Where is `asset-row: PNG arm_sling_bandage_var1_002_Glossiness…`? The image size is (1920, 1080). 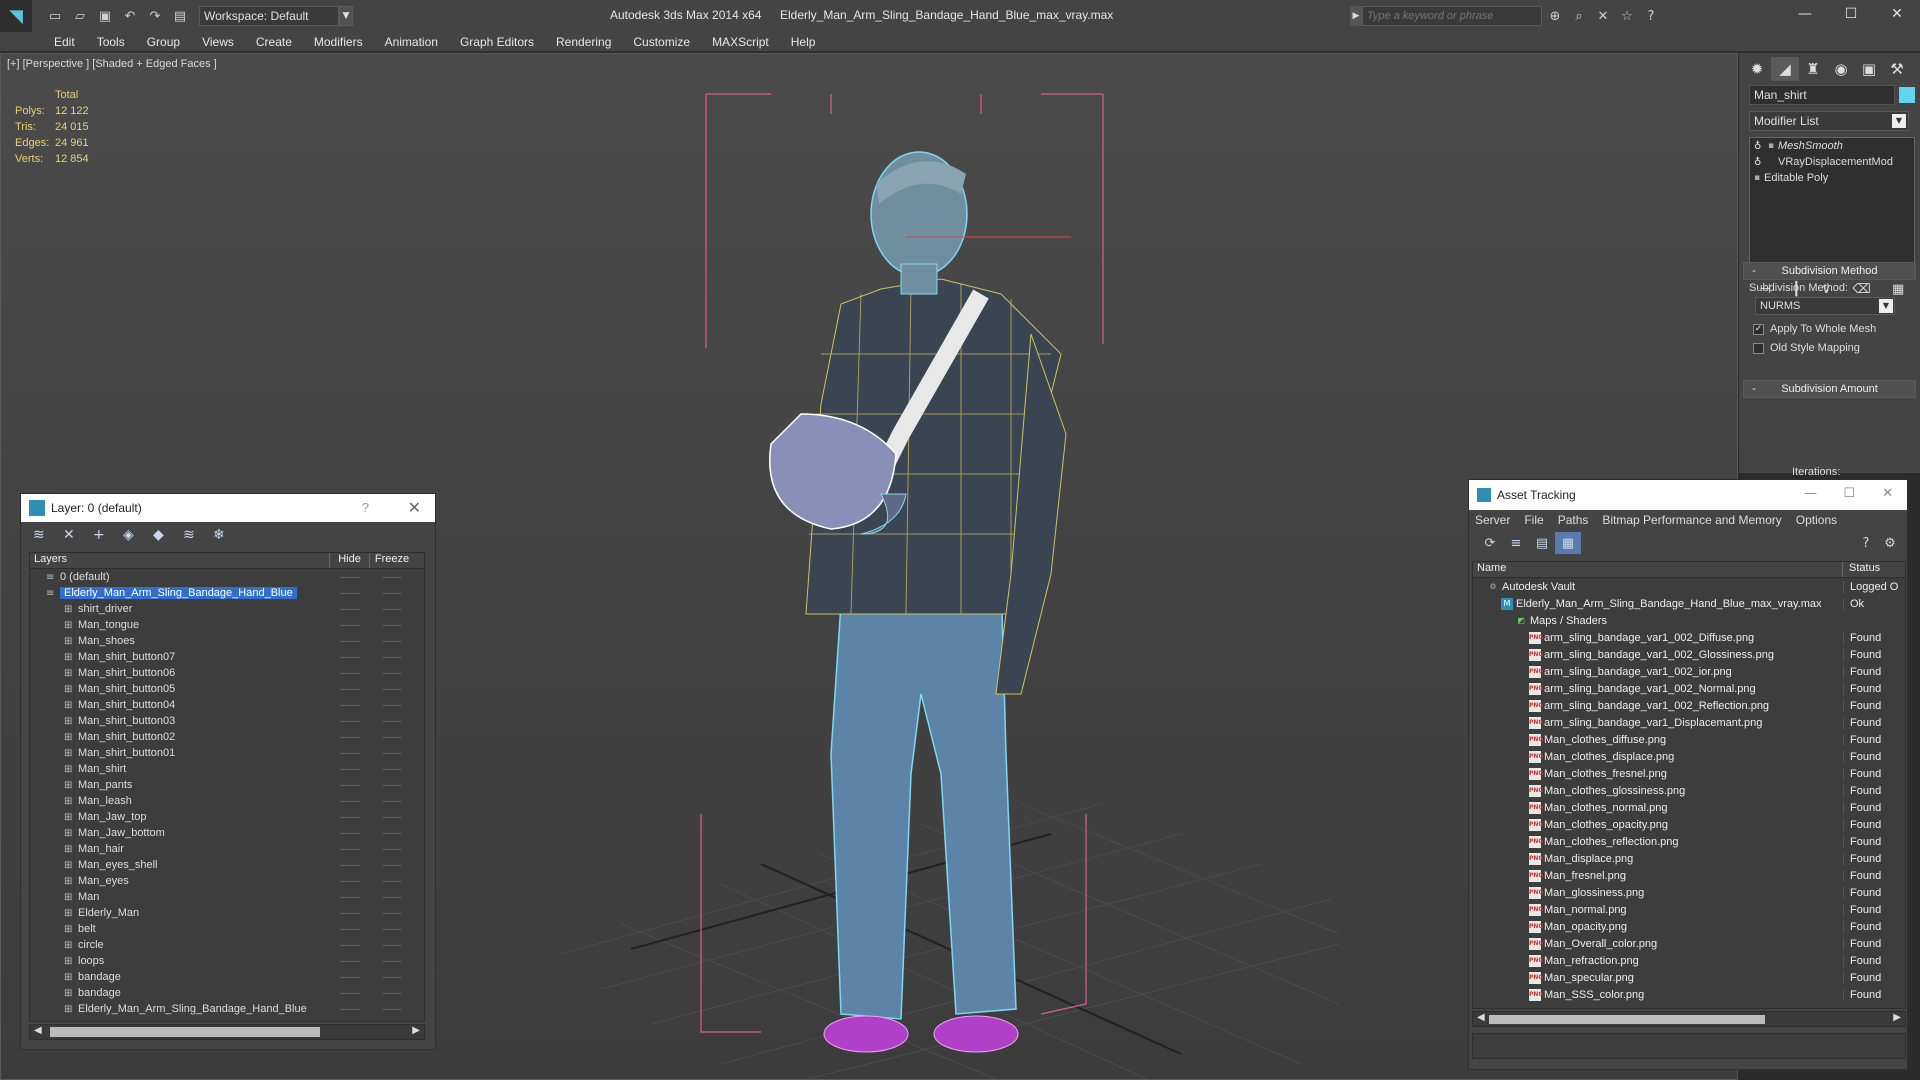 asset-row: PNG arm_sling_bandage_var1_002_Glossiness… is located at coordinates (1689, 654).